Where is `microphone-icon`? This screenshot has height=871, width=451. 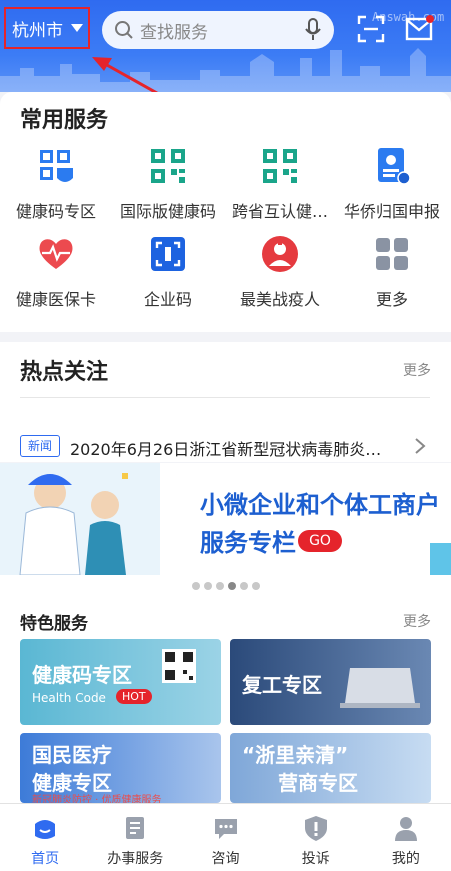
microphone-icon is located at coordinates (313, 30).